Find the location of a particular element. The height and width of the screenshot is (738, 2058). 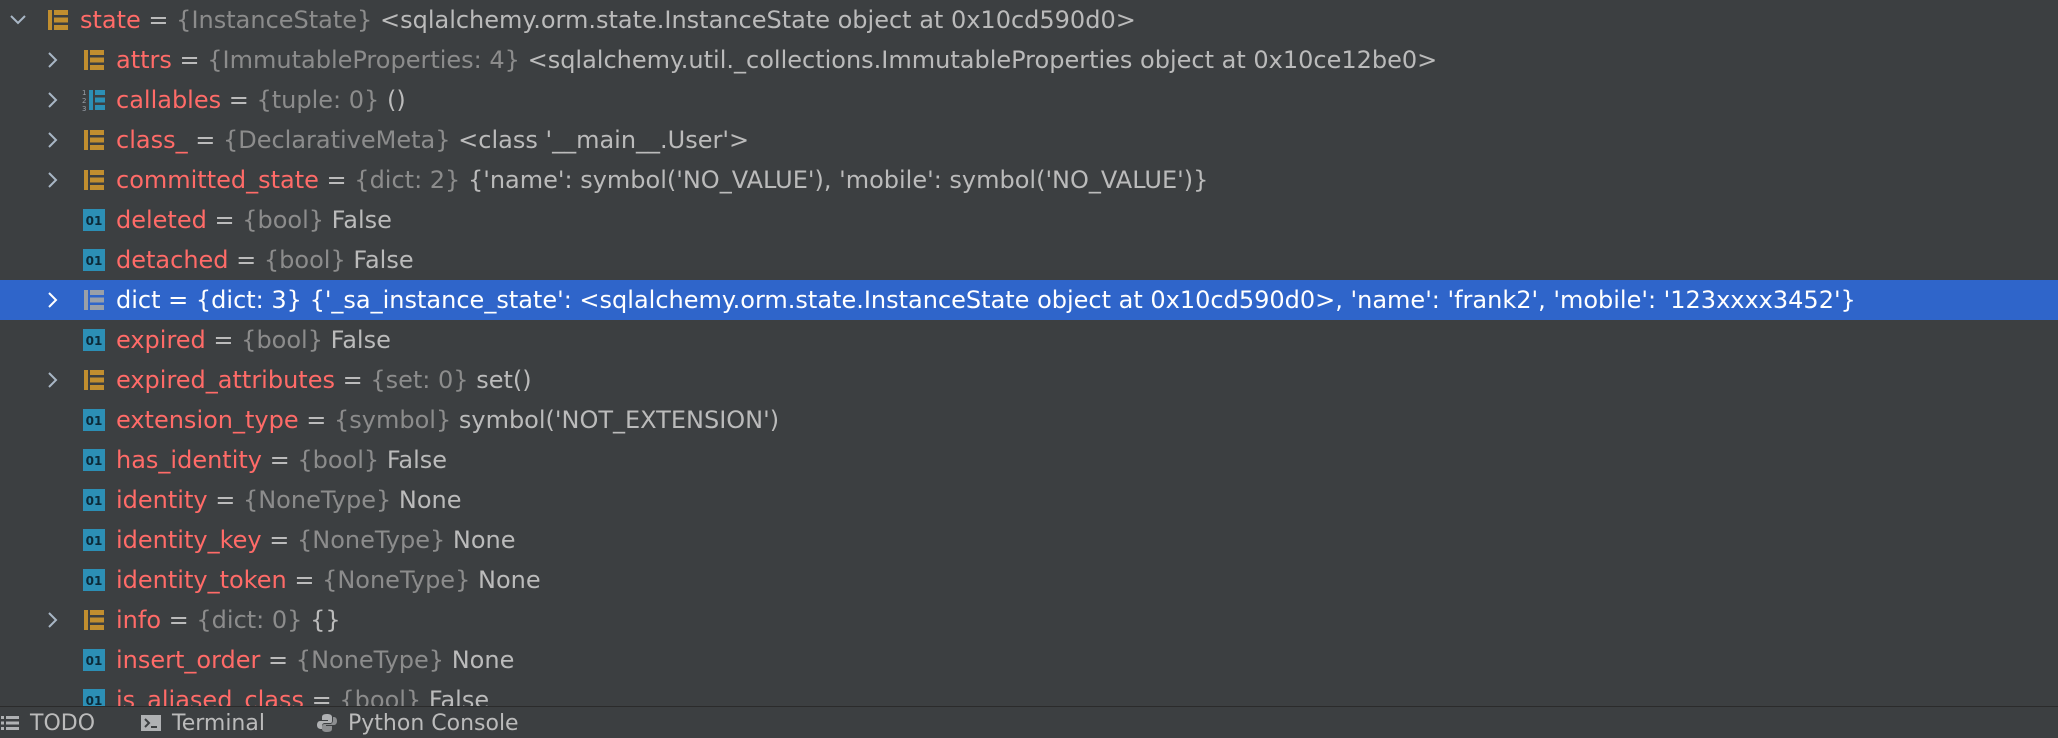

tree-row-expired: 01 expired = {bool} False is located at coordinates (1029, 340).